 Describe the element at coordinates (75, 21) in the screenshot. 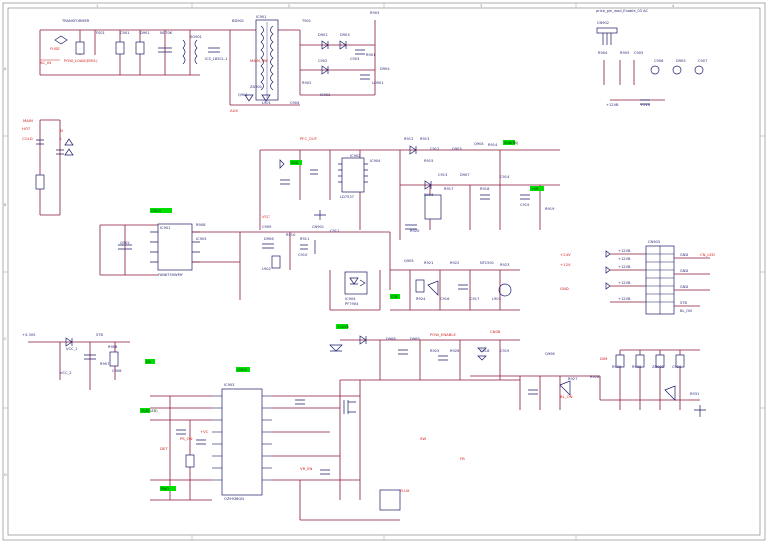

I see `component-label: TRANSFORMER` at that location.